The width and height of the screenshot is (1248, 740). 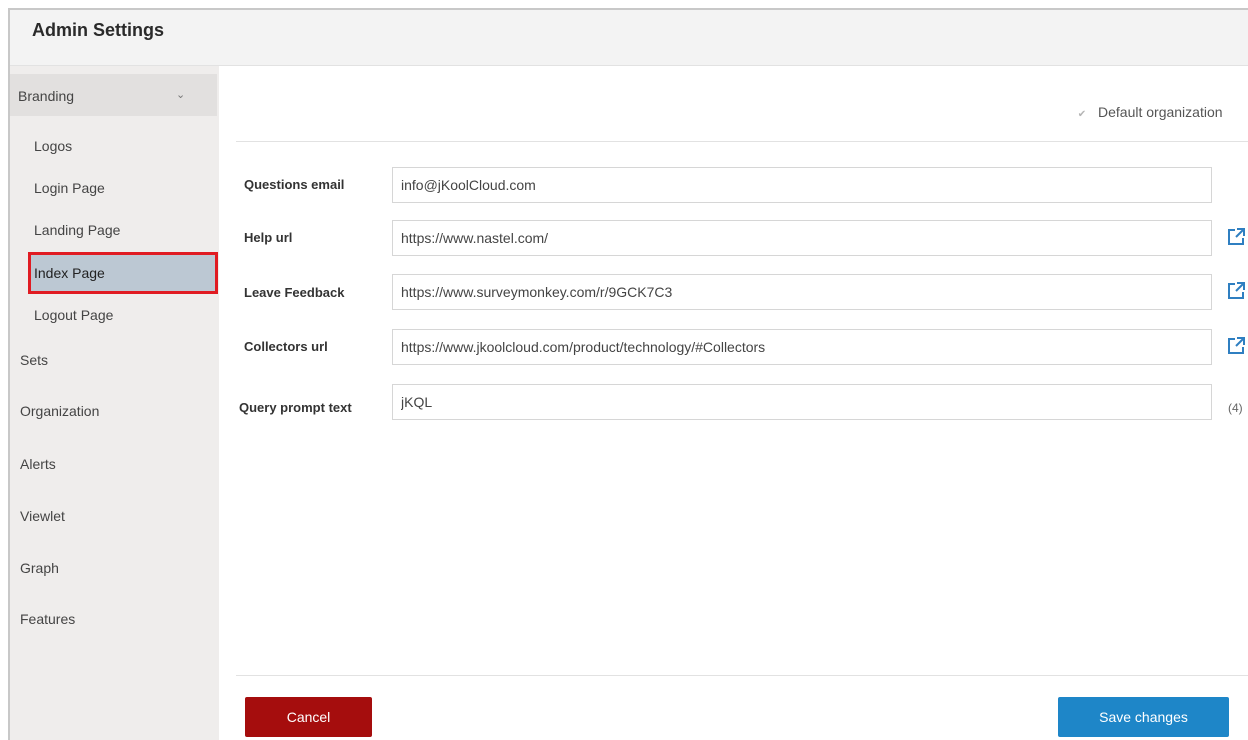 What do you see at coordinates (286, 346) in the screenshot?
I see `collectors-url-label: Collectors url` at bounding box center [286, 346].